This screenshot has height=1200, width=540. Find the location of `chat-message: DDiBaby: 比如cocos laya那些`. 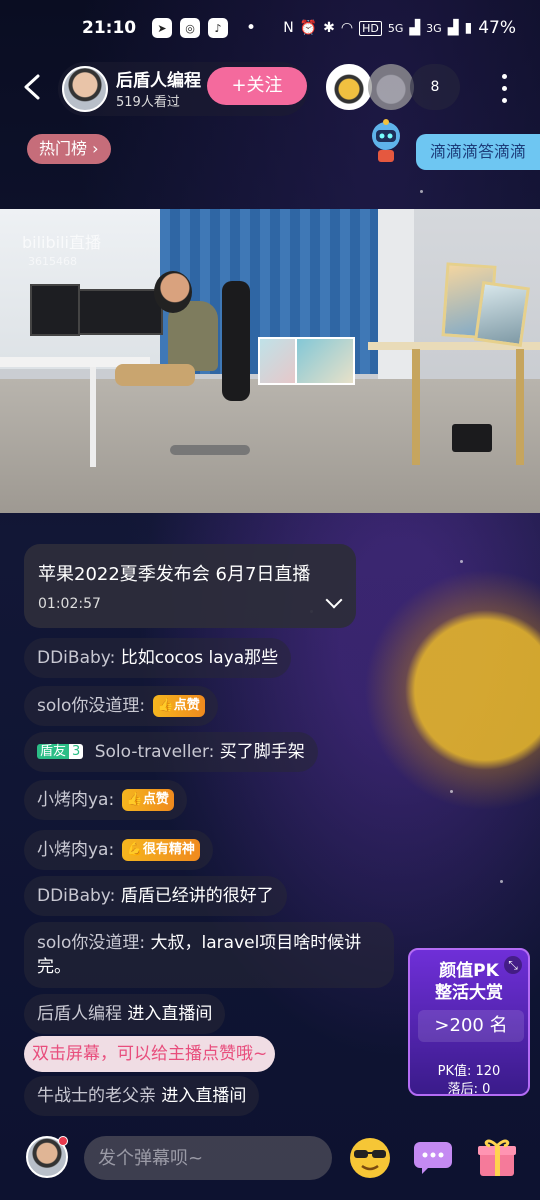

chat-message: DDiBaby: 比如cocos laya那些 is located at coordinates (158, 658).